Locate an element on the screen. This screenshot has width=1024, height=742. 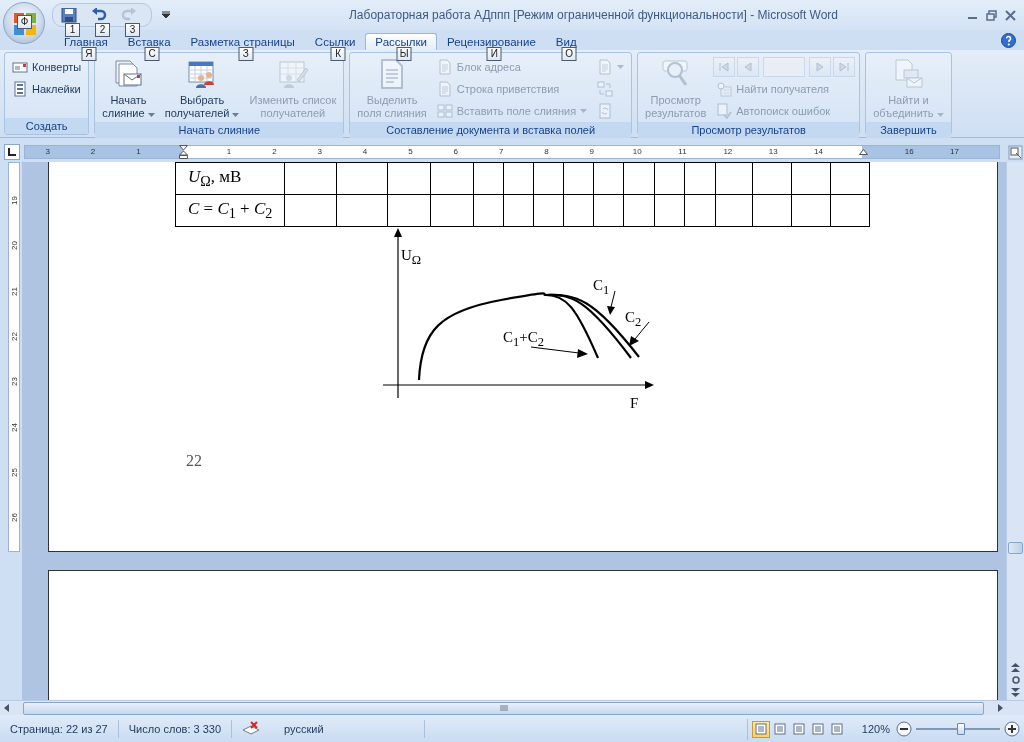
book-error-icon is located at coordinates (251, 729).